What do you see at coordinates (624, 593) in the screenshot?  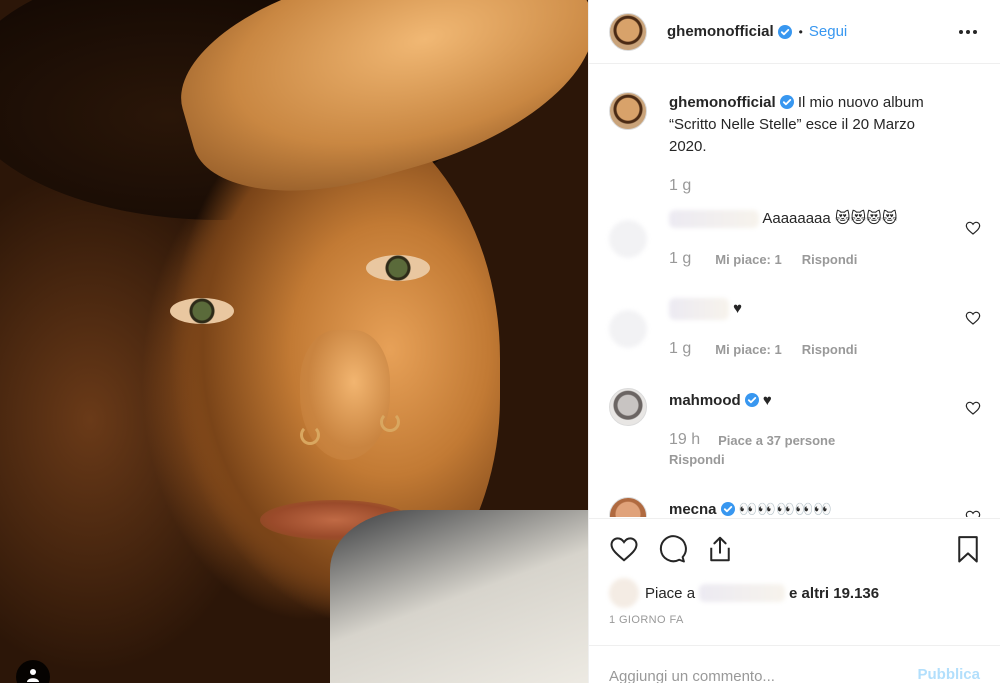 I see `liker-avatar` at bounding box center [624, 593].